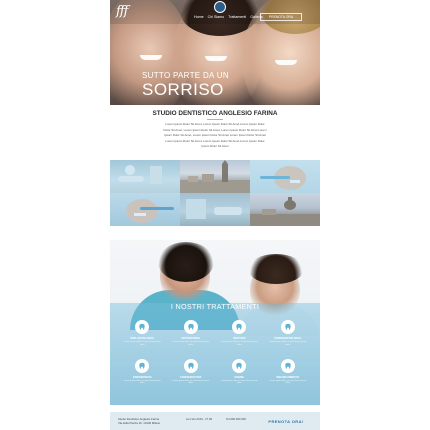 The height and width of the screenshot is (430, 430). I want to click on treatment-label: PROTESI, so click(239, 338).